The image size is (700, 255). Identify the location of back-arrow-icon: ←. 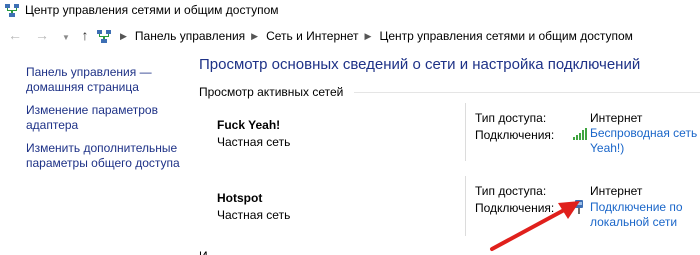
(15, 35).